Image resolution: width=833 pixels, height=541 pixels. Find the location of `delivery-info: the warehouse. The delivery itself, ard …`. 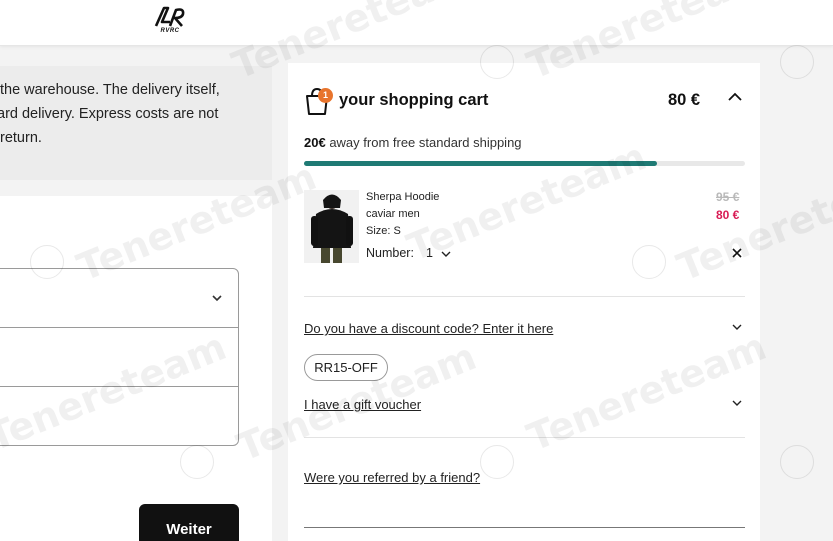

delivery-info: the warehouse. The delivery itself, ard … is located at coordinates (136, 123).